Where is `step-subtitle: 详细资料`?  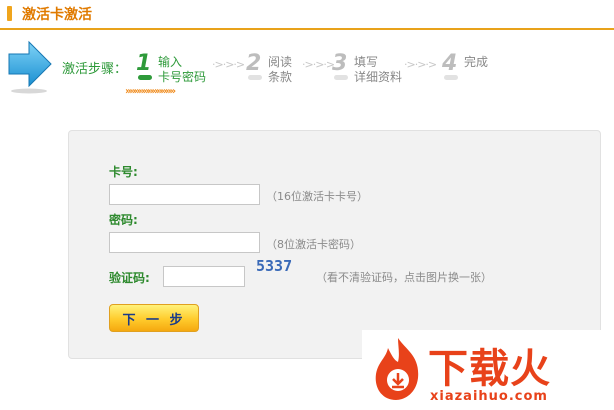
step-subtitle: 详细资料 is located at coordinates (378, 77).